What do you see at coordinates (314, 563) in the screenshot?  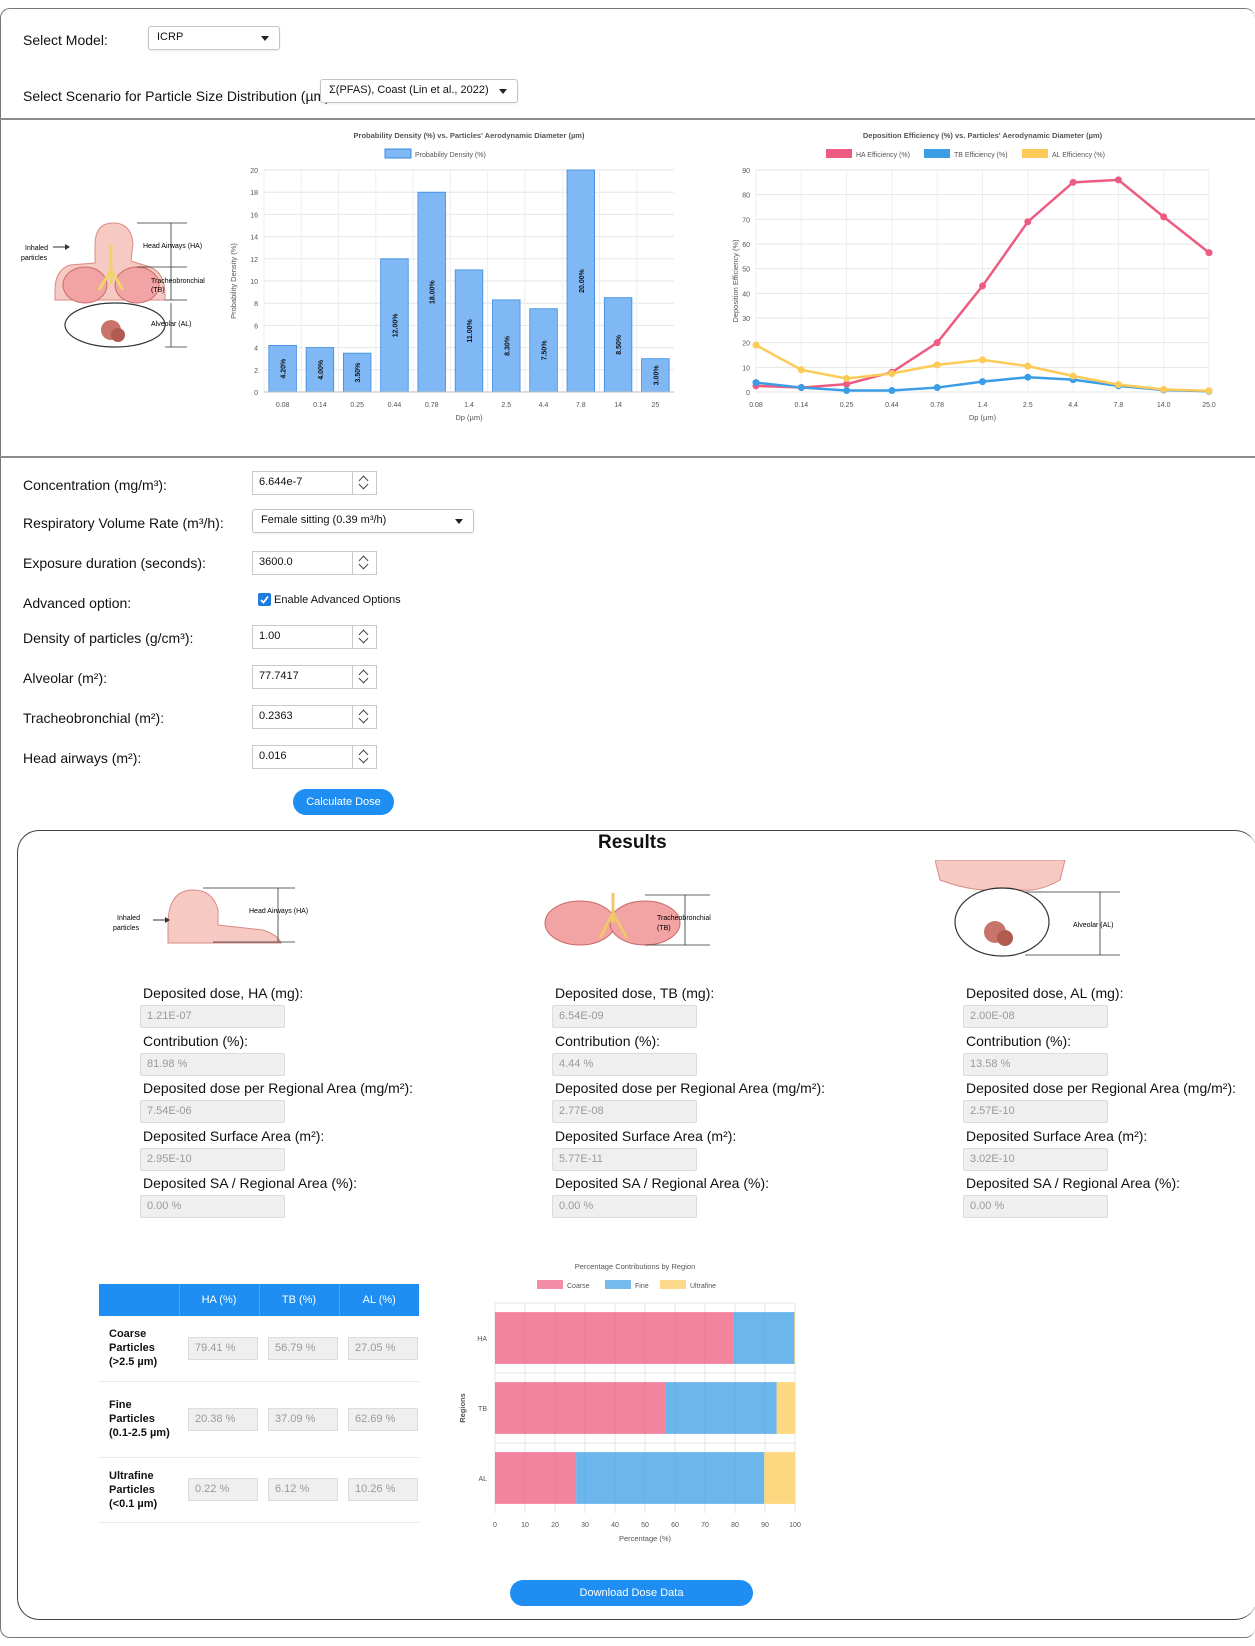 I see `exposure-input: 3600.0` at bounding box center [314, 563].